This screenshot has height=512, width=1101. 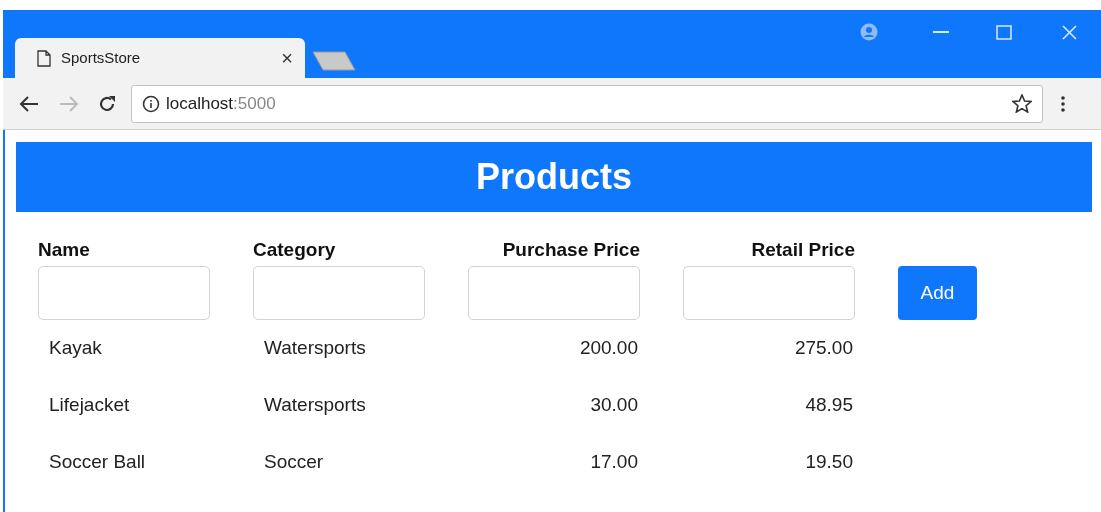 I want to click on browser-tab: SportsStore ×, so click(x=160, y=58).